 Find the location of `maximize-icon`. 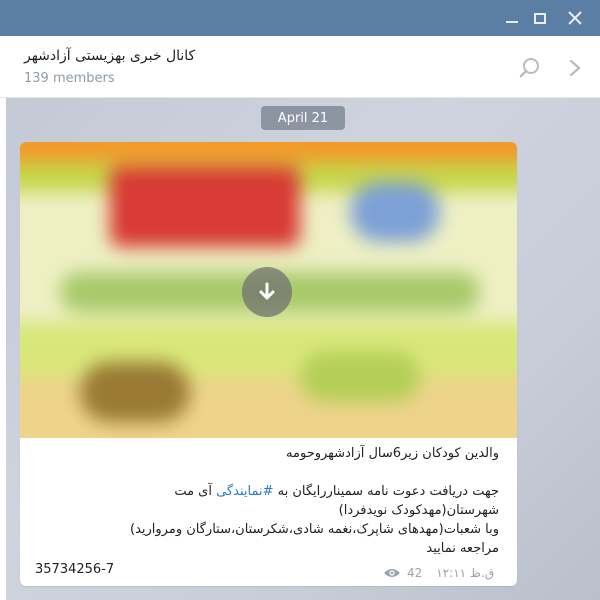

maximize-icon is located at coordinates (540, 18).